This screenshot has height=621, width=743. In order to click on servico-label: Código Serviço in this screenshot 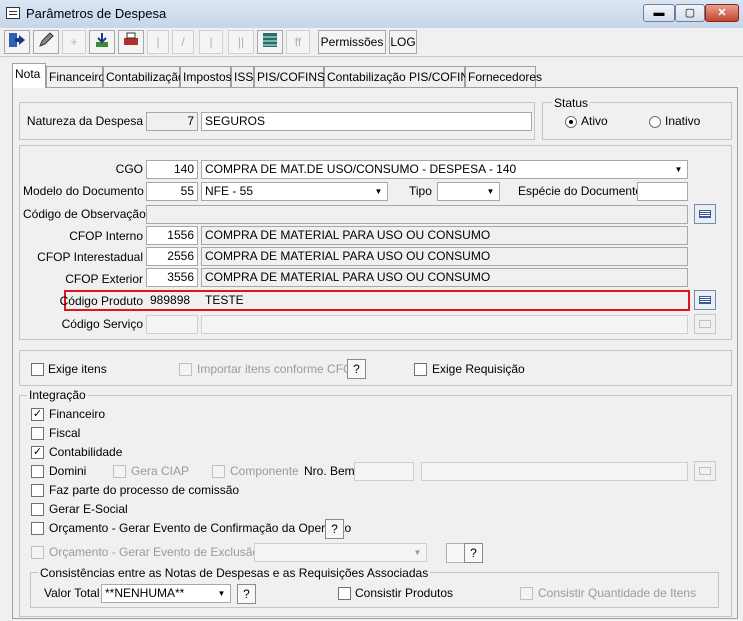, I will do `click(102, 324)`.